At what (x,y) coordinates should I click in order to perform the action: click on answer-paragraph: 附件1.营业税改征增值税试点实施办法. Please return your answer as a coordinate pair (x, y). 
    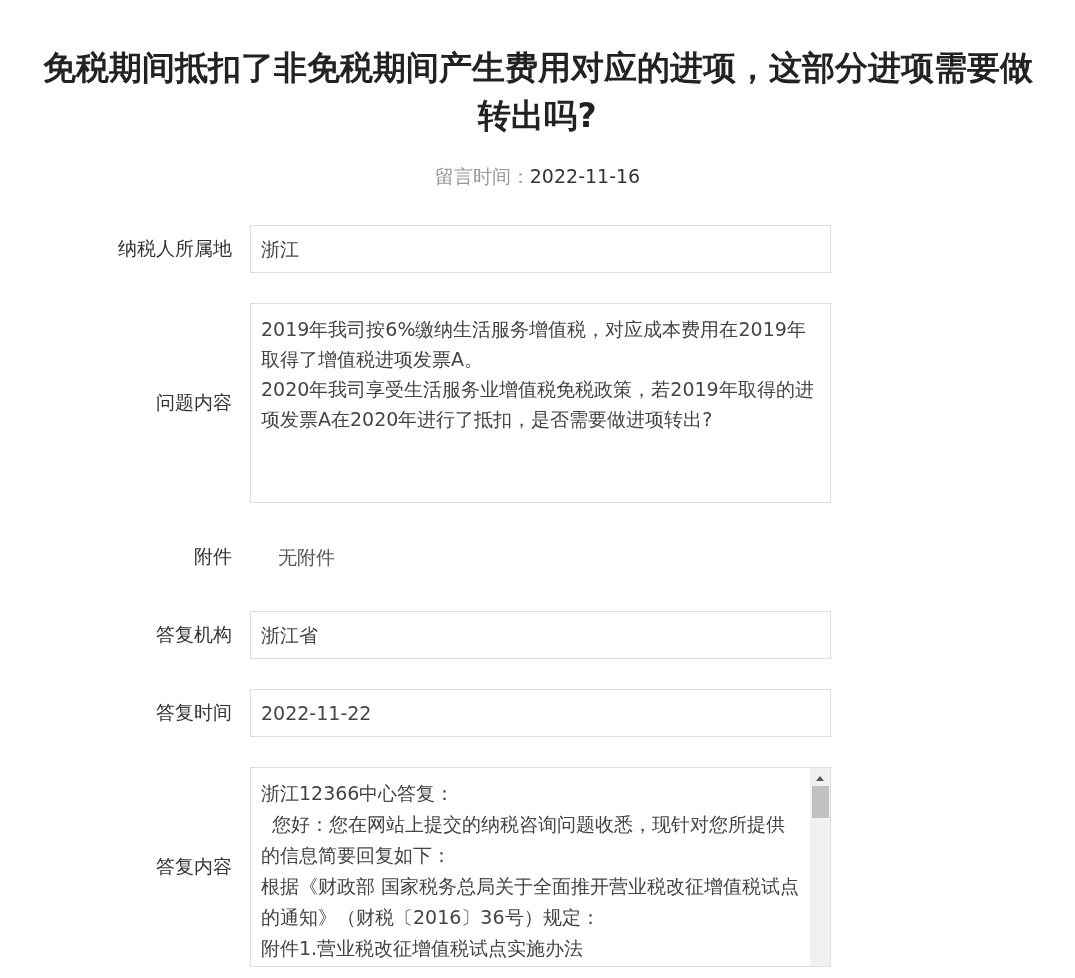
    Looking at the image, I should click on (423, 948).